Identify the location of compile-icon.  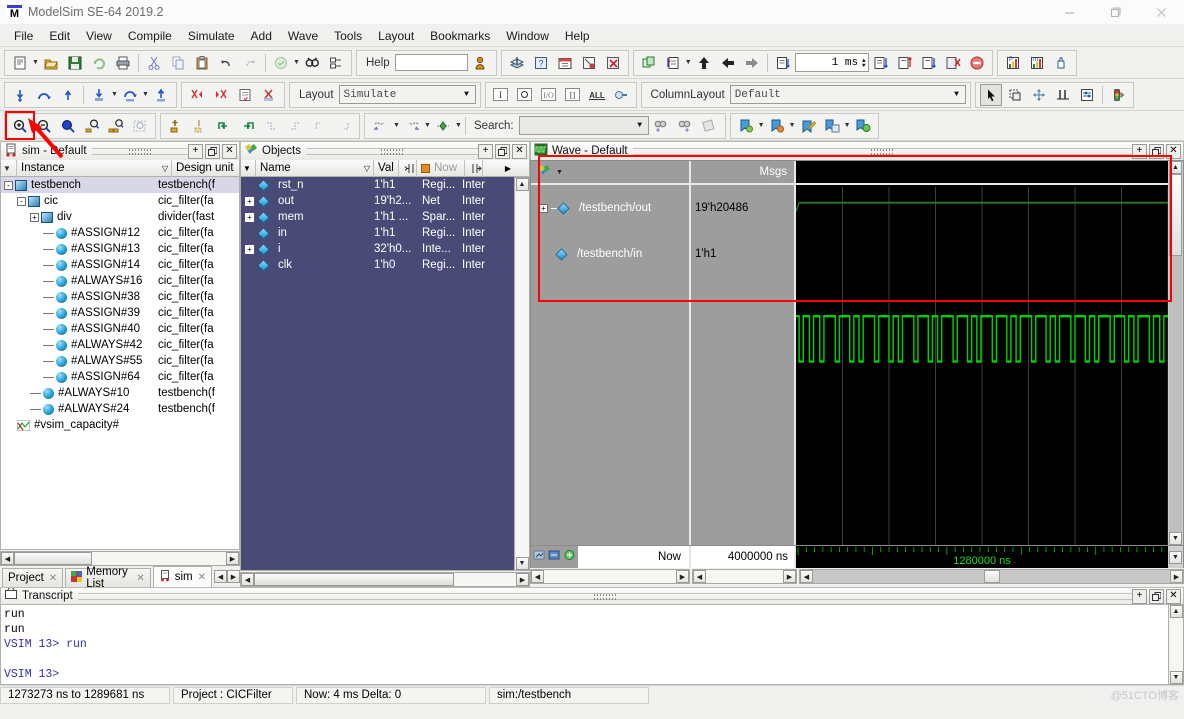
(281, 63).